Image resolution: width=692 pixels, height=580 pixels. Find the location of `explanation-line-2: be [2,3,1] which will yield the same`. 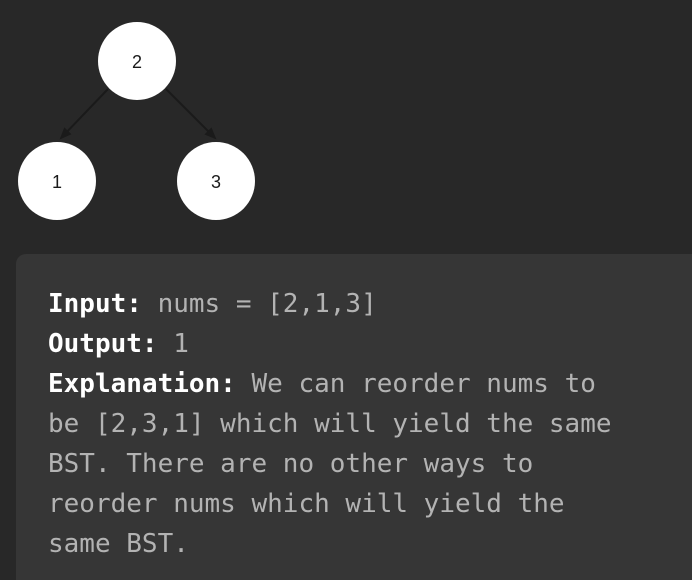

explanation-line-2: be [2,3,1] which will yield the same is located at coordinates (330, 424).